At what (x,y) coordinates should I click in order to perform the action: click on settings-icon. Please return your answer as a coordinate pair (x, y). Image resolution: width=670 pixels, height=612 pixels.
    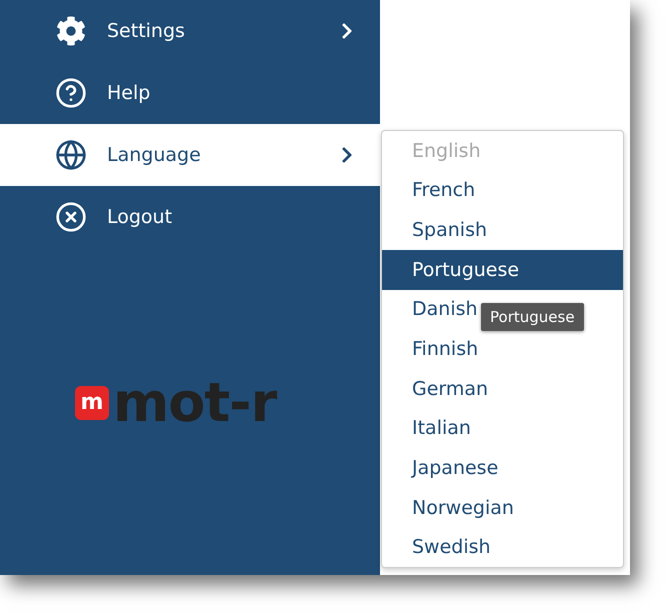
    Looking at the image, I should click on (71, 31).